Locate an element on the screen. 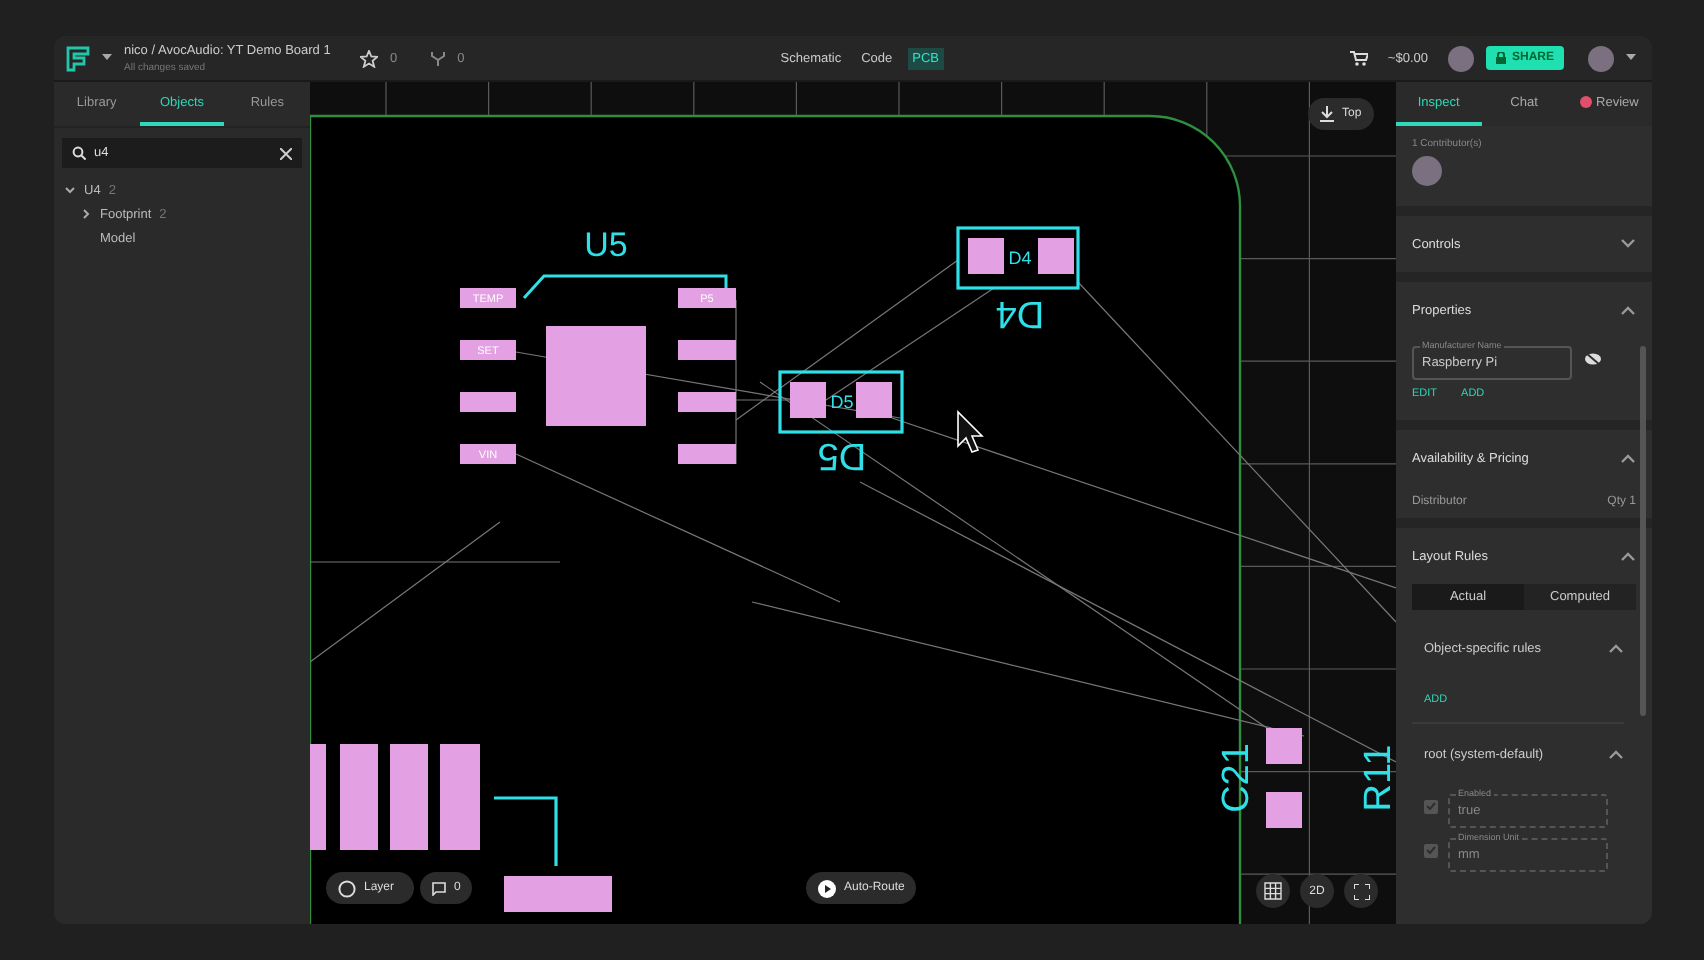 This screenshot has width=1704, height=960. circle-icon is located at coordinates (347, 888).